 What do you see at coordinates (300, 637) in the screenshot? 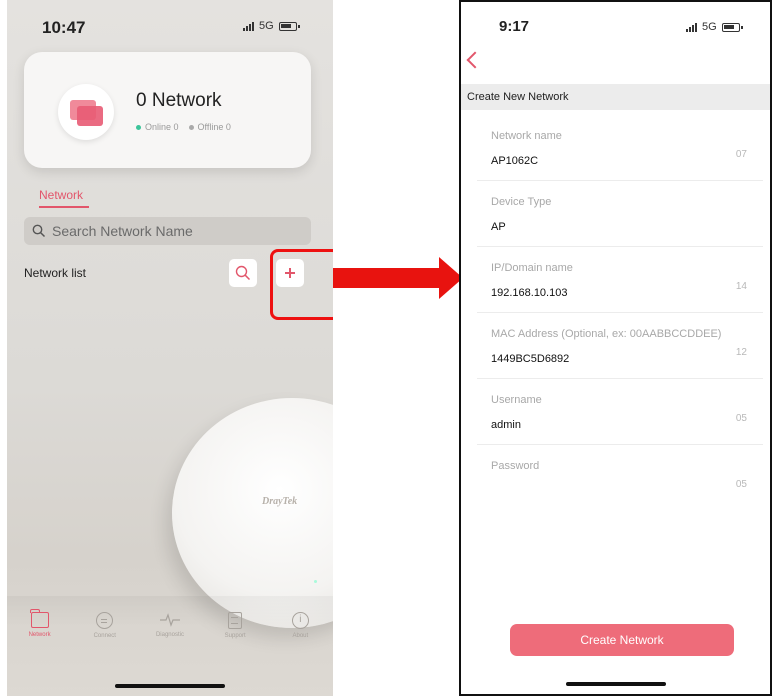
I see `nav-about: i About` at bounding box center [300, 637].